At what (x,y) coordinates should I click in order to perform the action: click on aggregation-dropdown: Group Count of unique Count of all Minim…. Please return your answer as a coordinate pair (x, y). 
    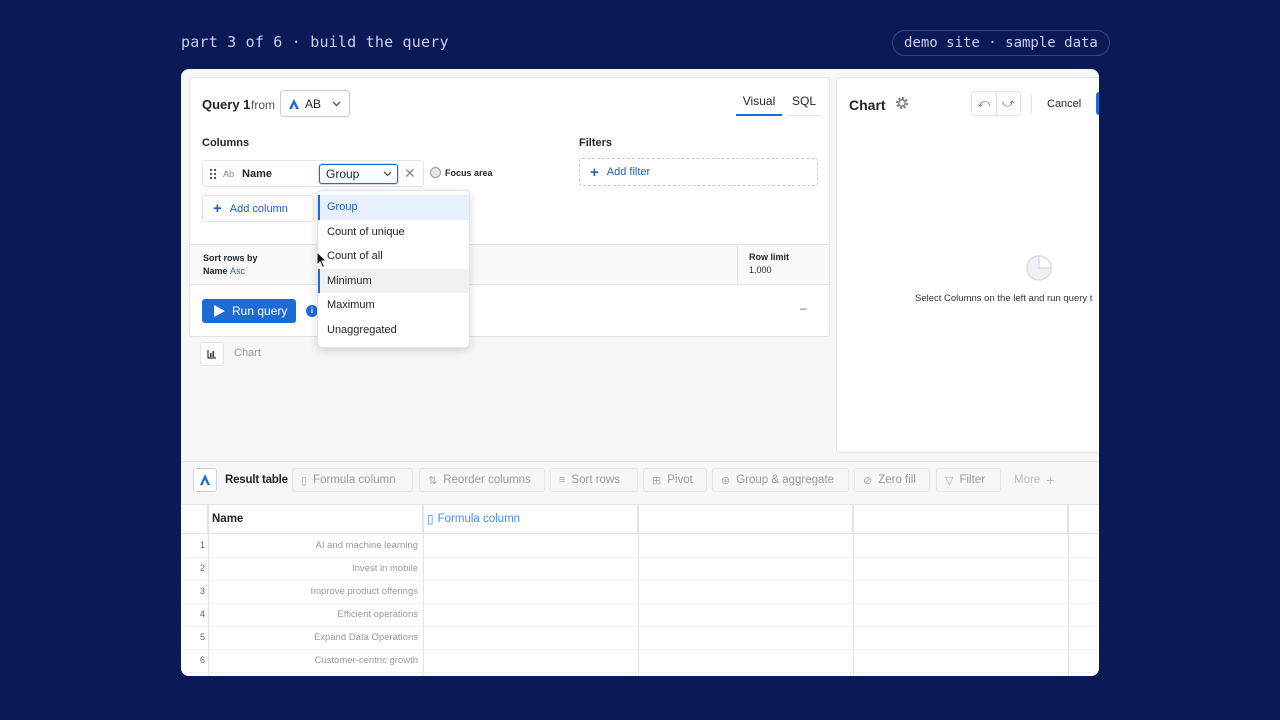
    Looking at the image, I should click on (393, 269).